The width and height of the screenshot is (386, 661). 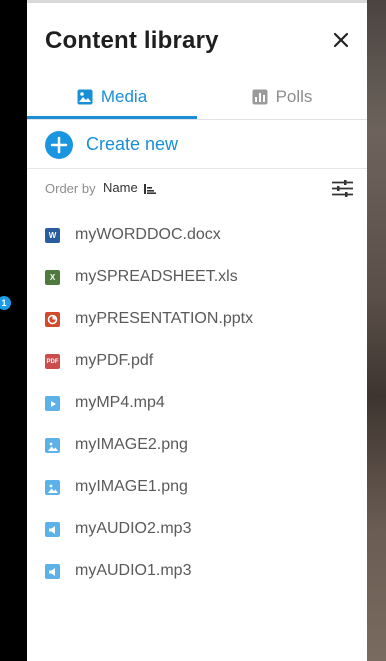 I want to click on file-name: myIMAGE1.png, so click(x=131, y=486).